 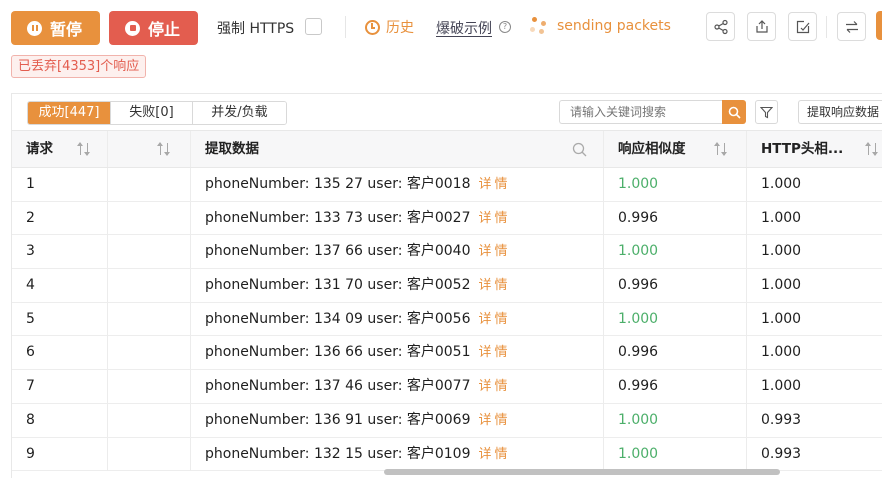 What do you see at coordinates (400, 28) in the screenshot?
I see `history-label: 历史` at bounding box center [400, 28].